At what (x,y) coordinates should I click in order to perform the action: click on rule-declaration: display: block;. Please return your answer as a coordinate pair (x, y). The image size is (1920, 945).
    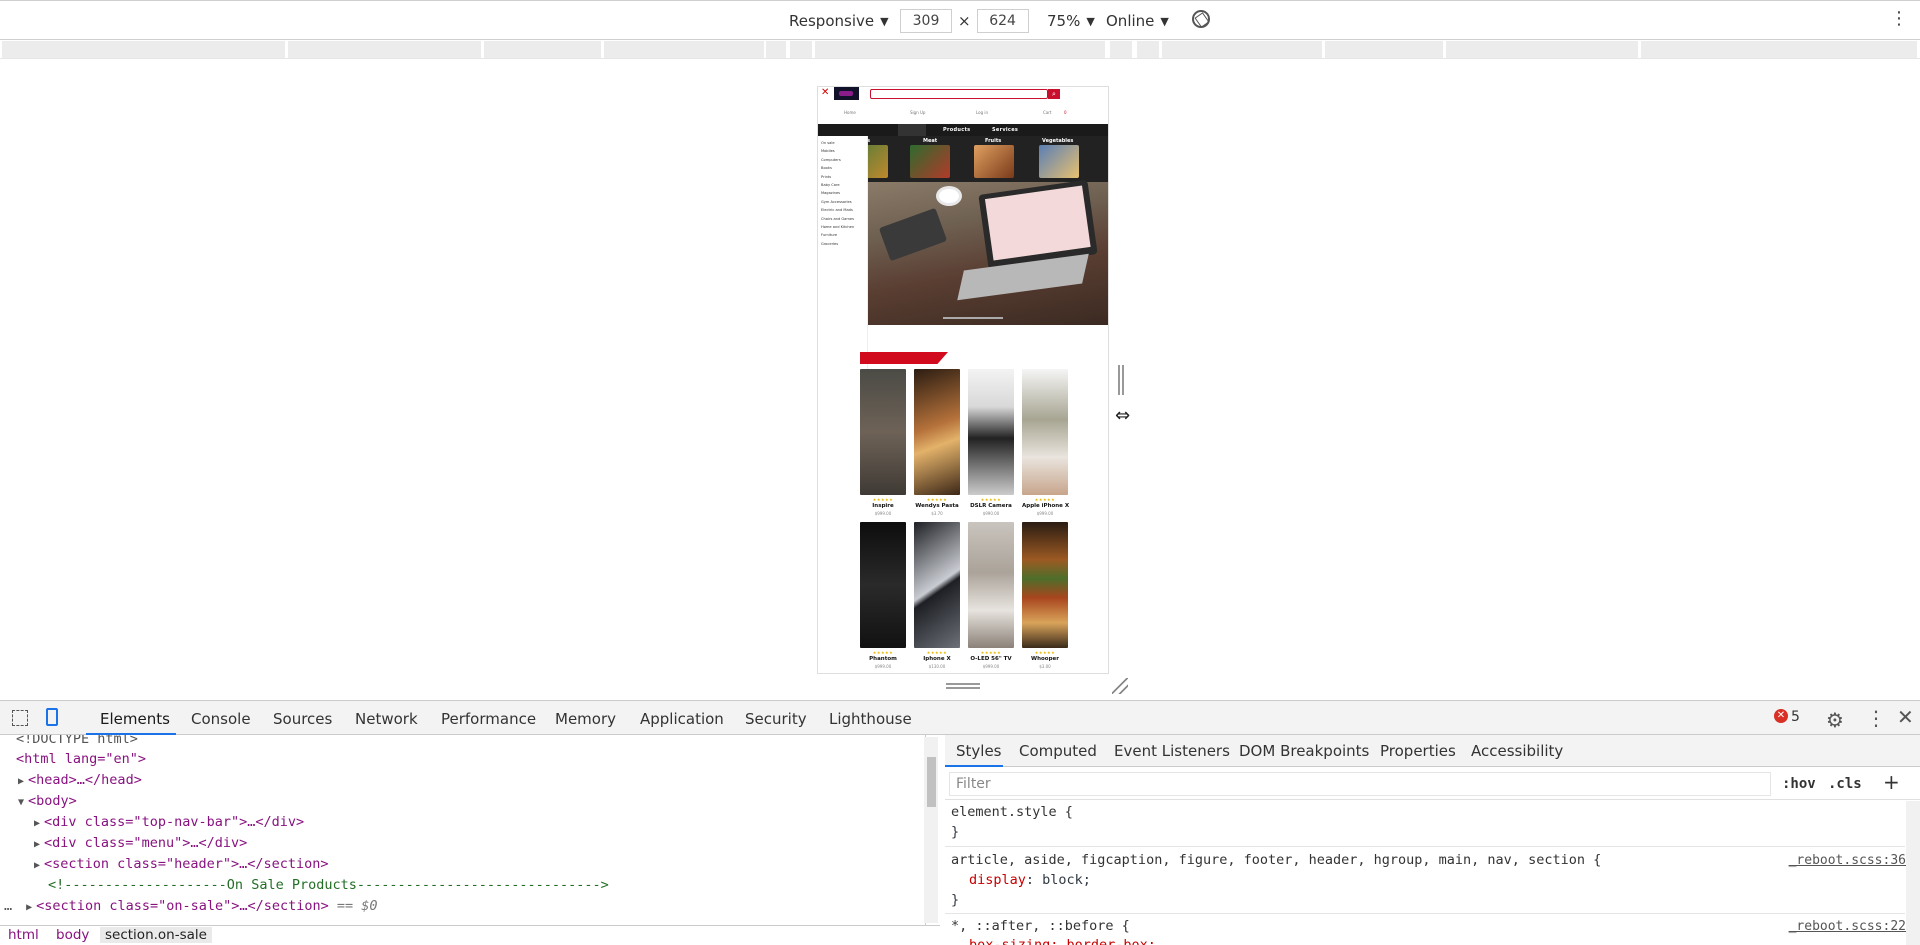
    Looking at the image, I should click on (1030, 880).